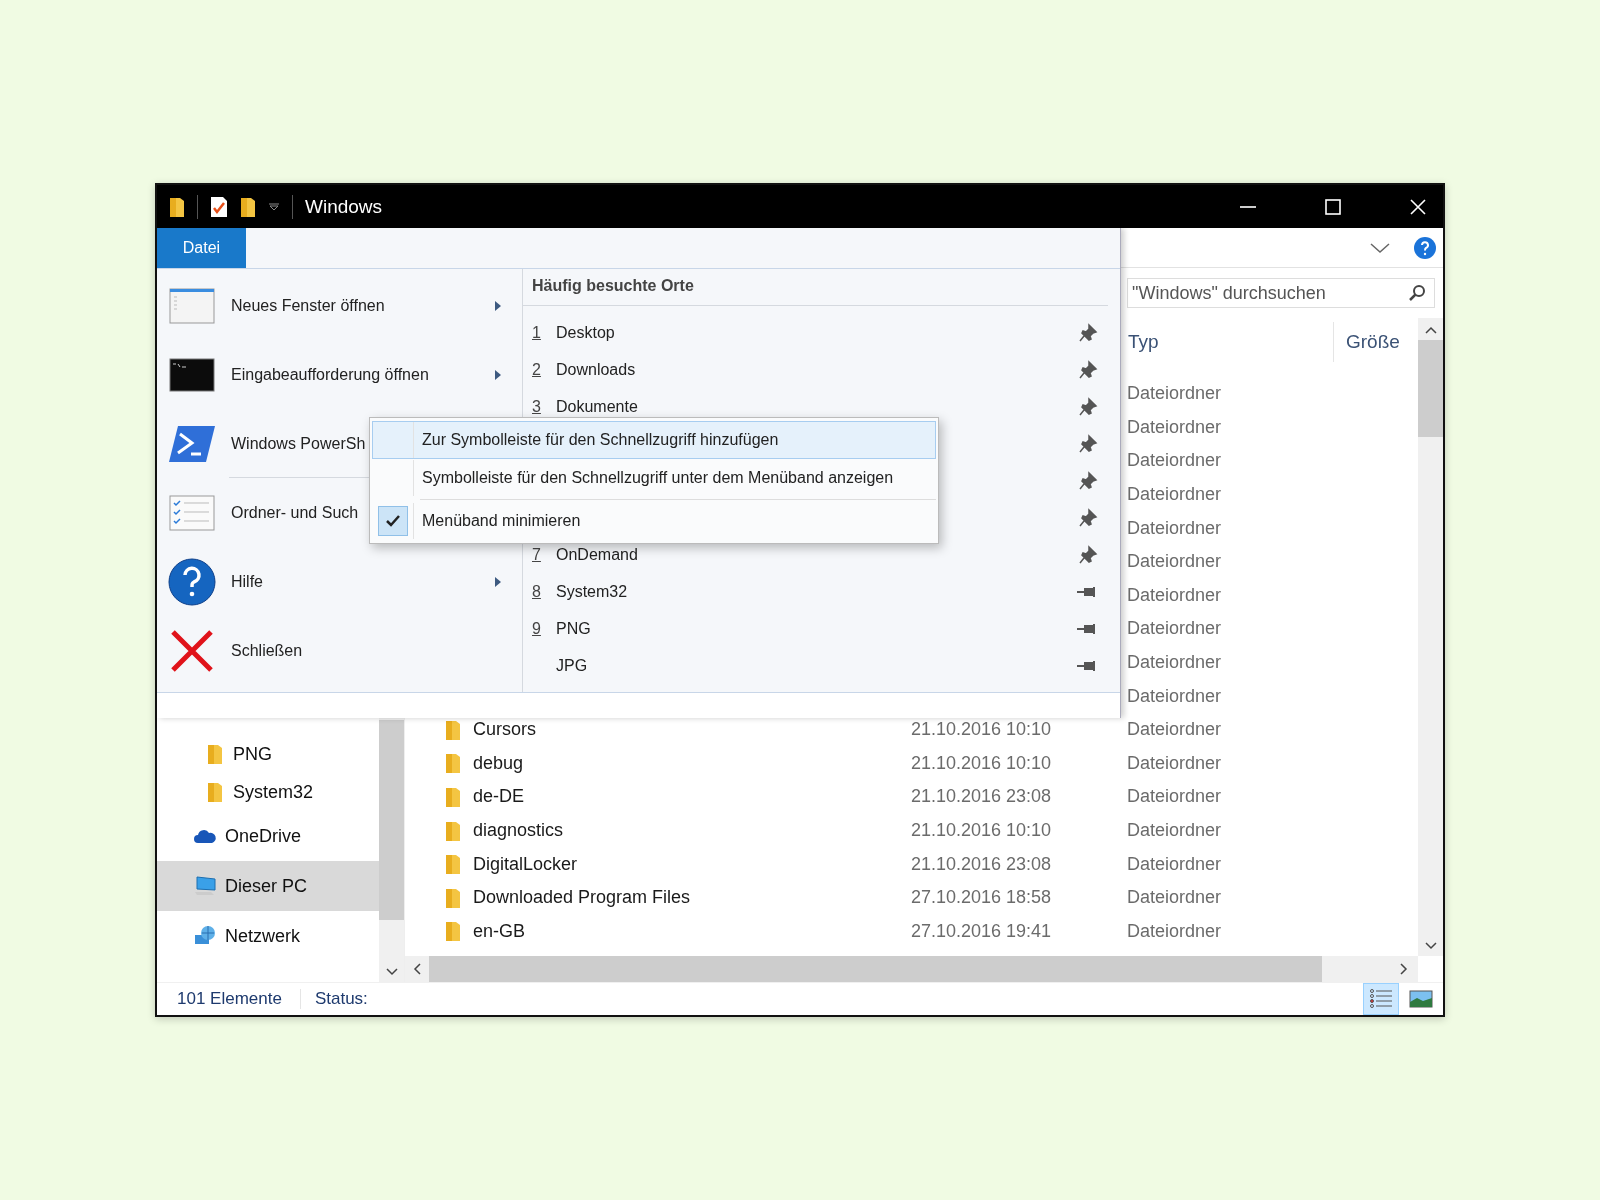 The image size is (1600, 1200). What do you see at coordinates (573, 628) in the screenshot?
I see `place-link: PNG` at bounding box center [573, 628].